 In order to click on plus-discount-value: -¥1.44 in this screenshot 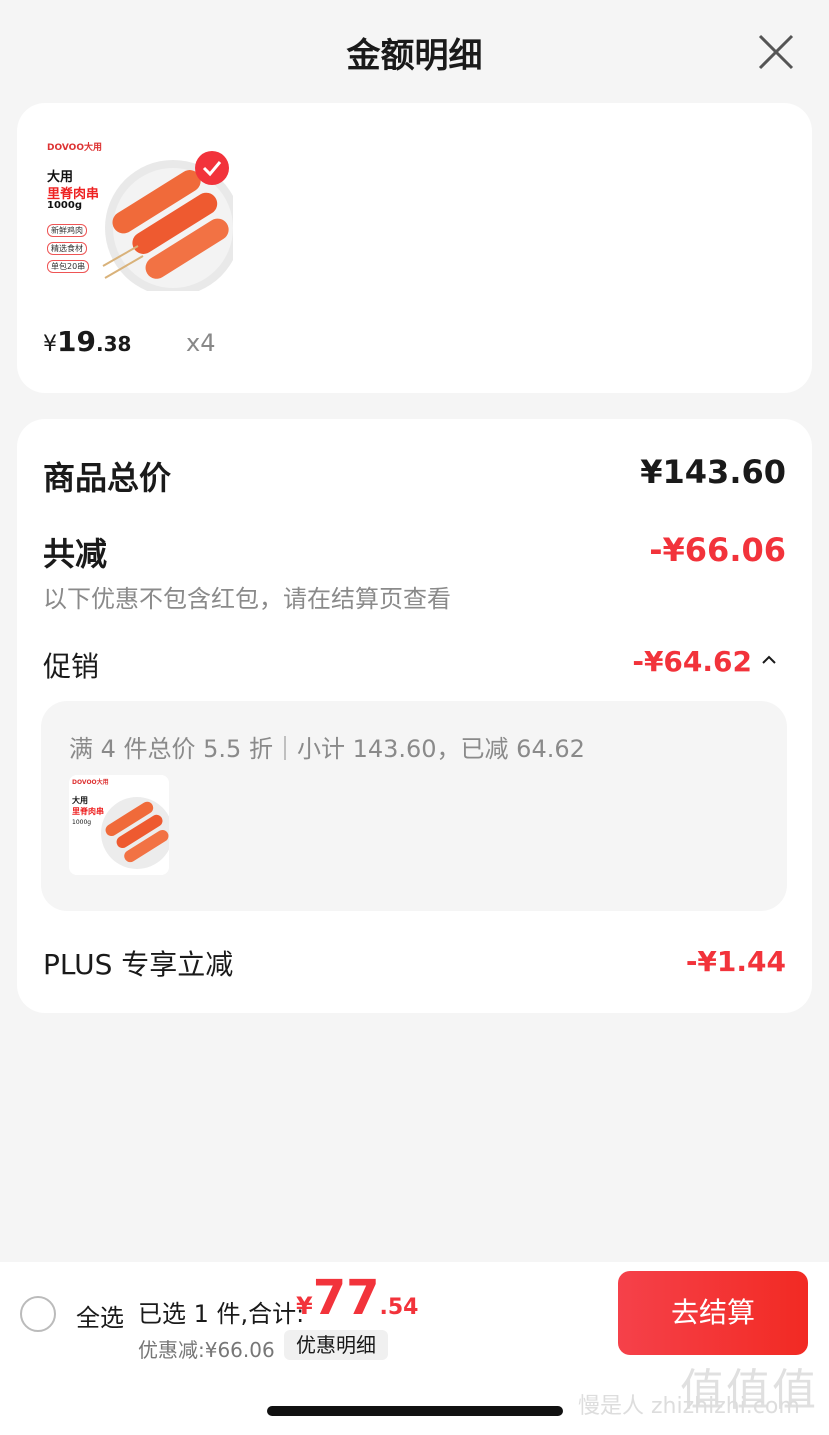, I will do `click(735, 961)`.